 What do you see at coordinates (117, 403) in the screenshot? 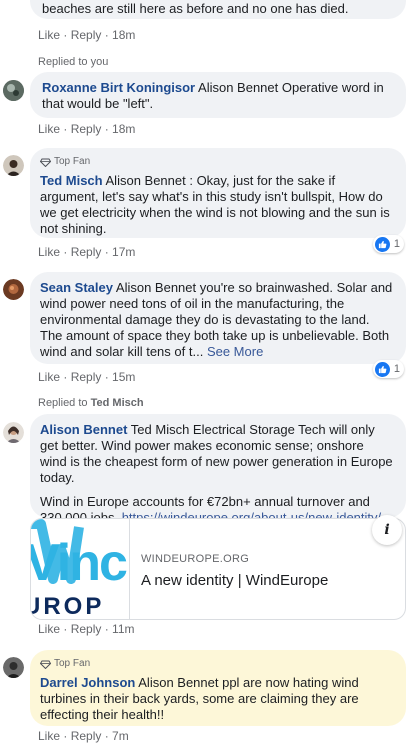
I see `replied-name: Ted Misch` at bounding box center [117, 403].